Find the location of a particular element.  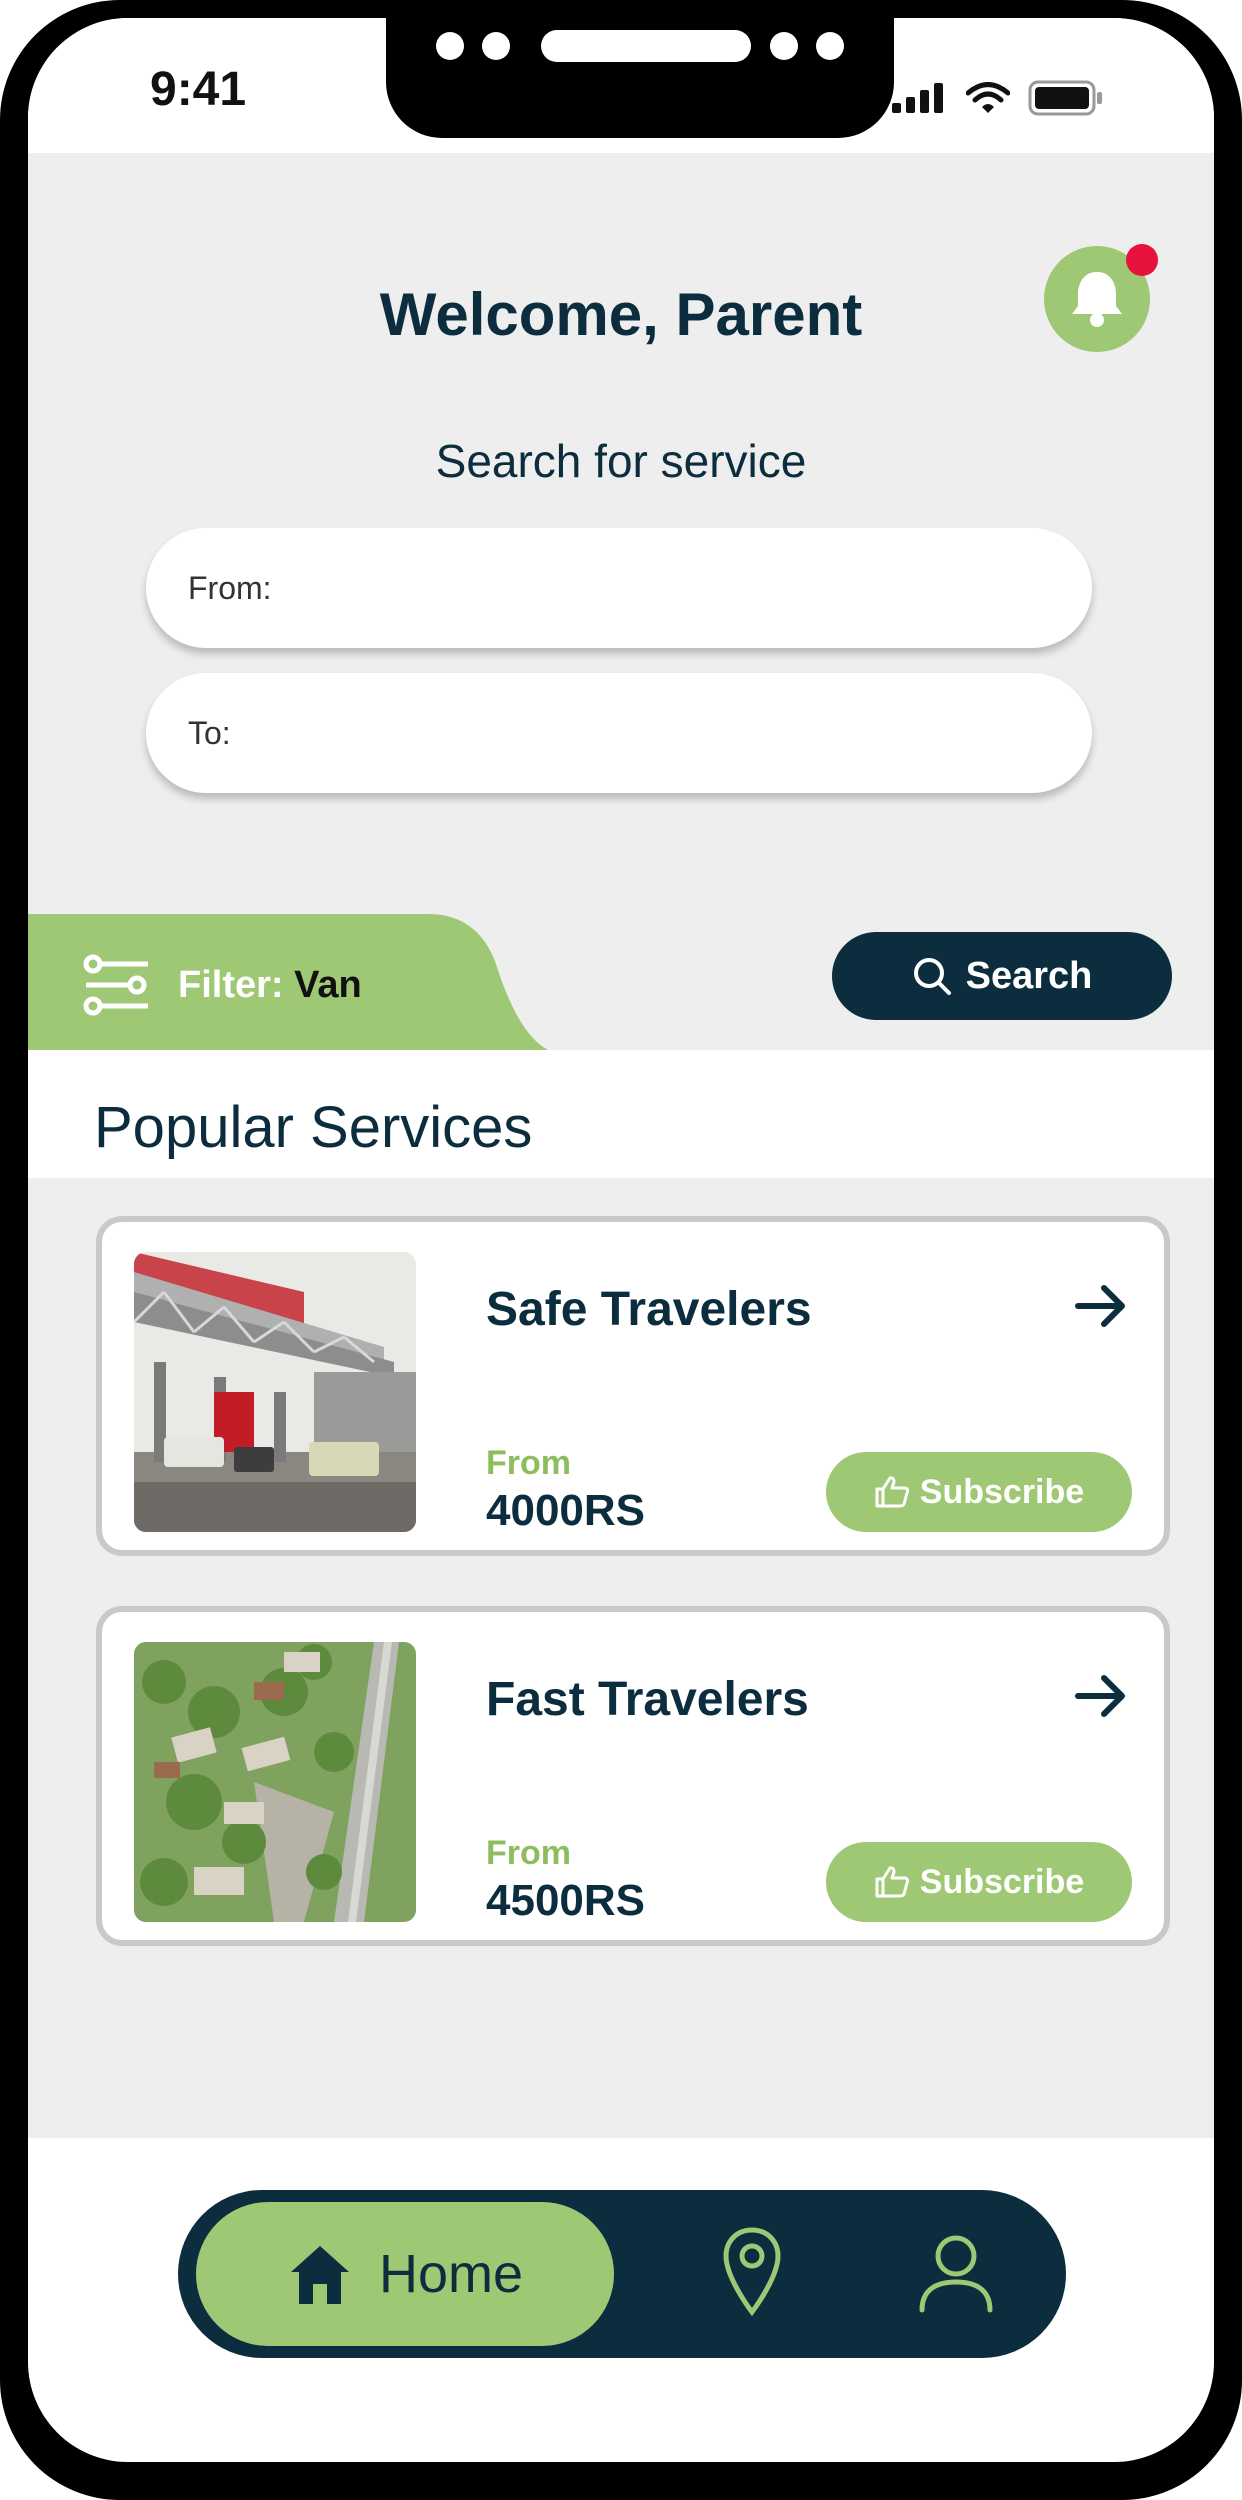

status-time: 9:41 is located at coordinates (198, 89).